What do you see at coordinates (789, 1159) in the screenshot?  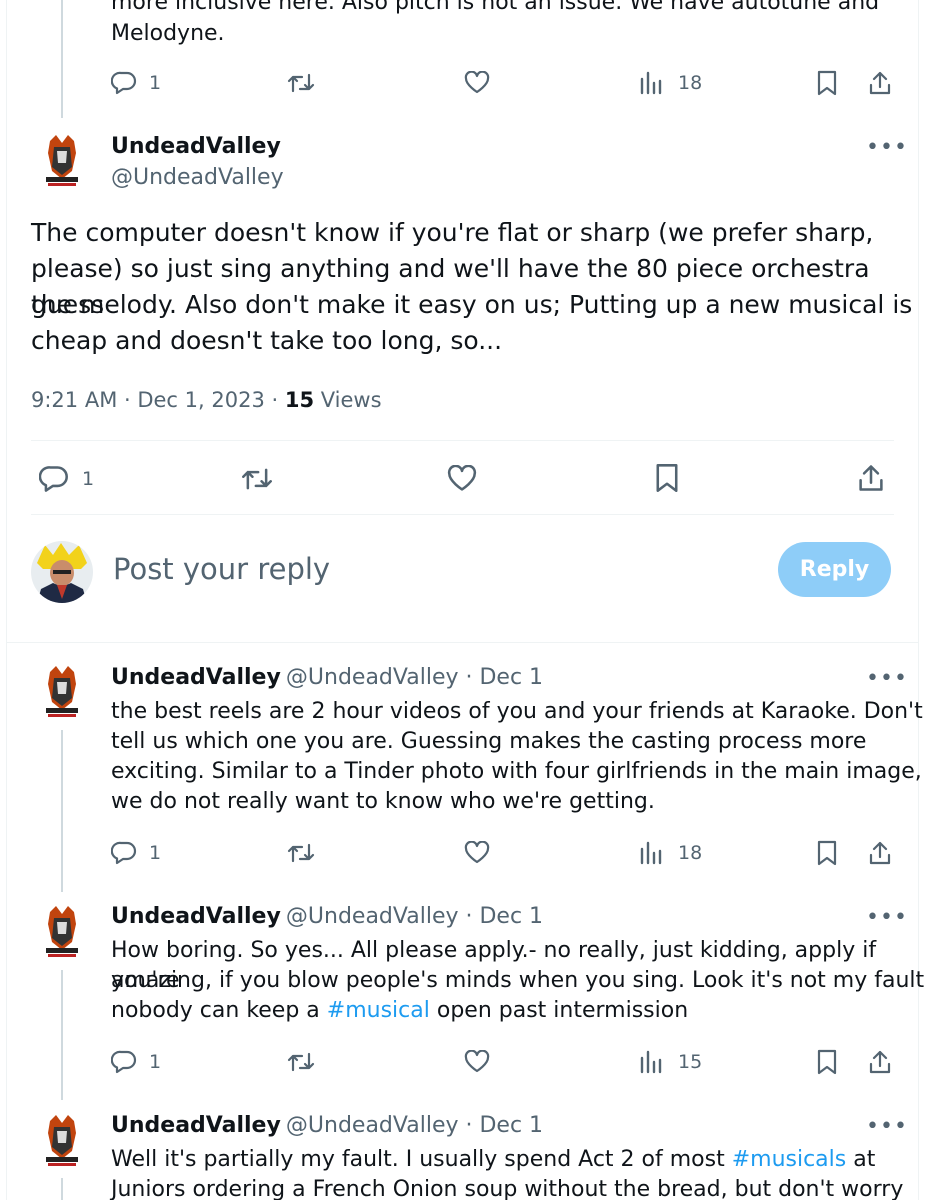 I see `hashtag-link: #musicals` at bounding box center [789, 1159].